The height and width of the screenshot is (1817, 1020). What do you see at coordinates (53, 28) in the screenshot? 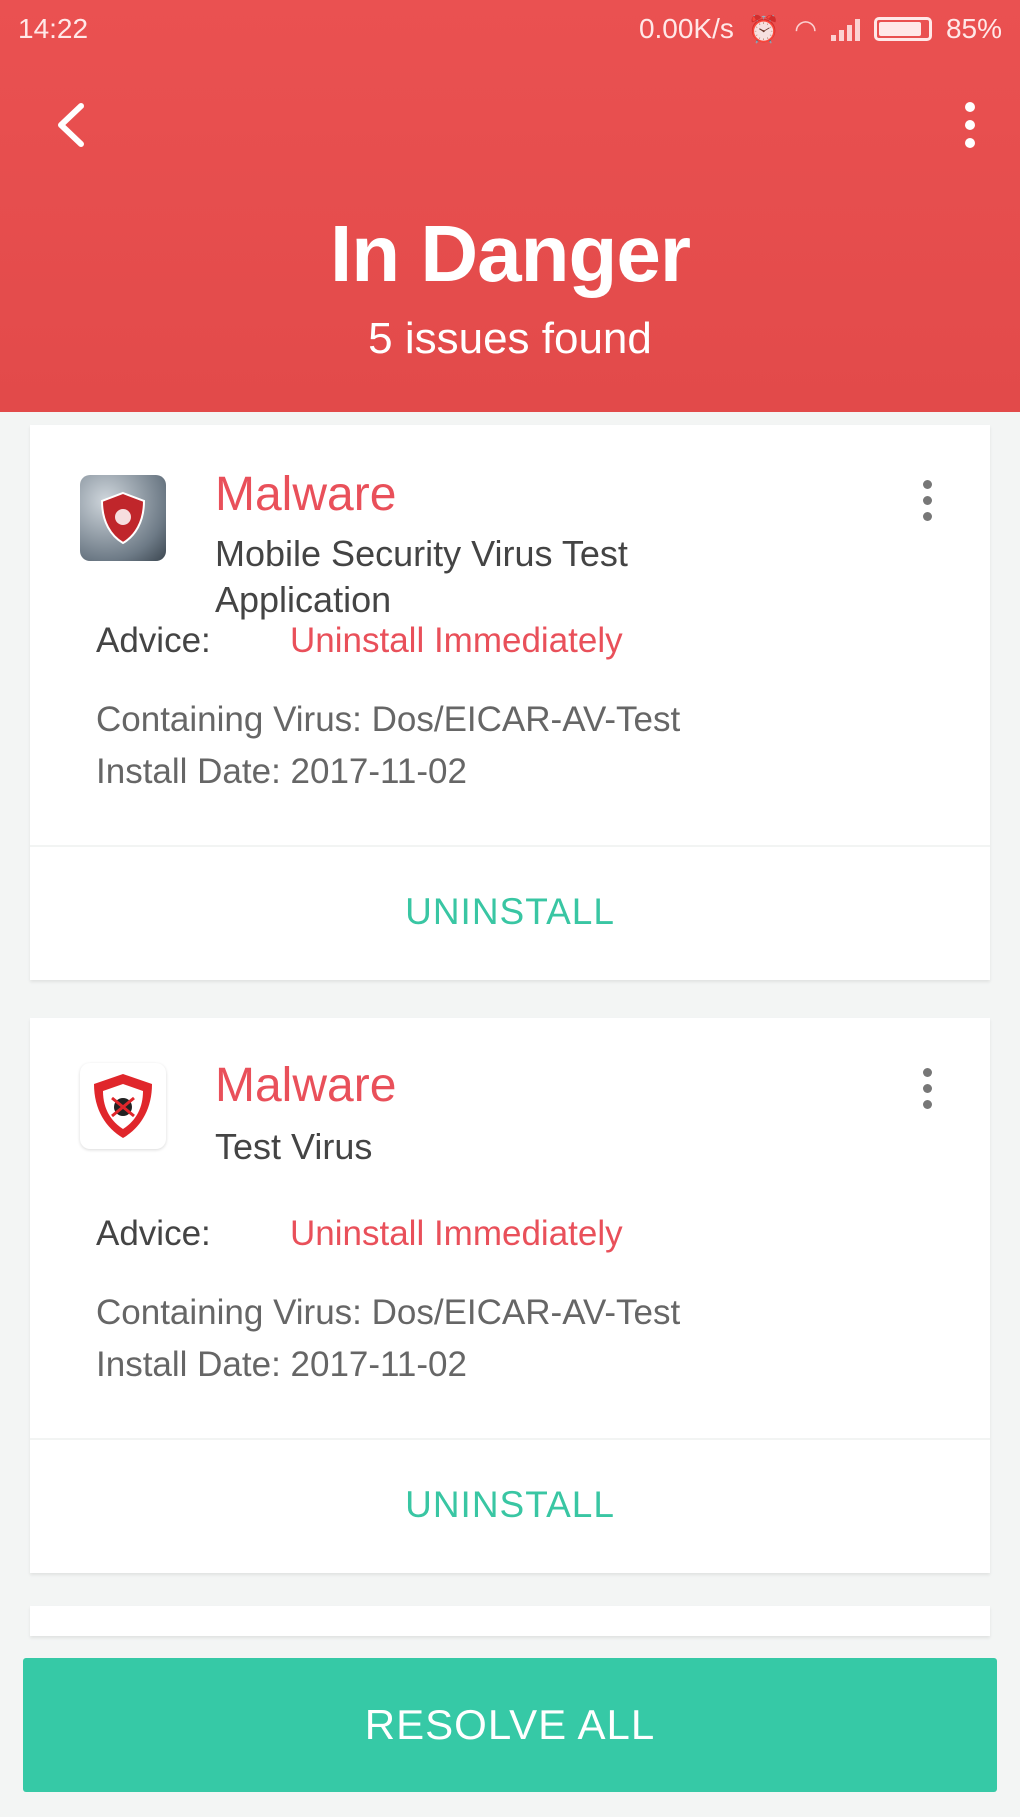
I see `status-time: 14:22` at bounding box center [53, 28].